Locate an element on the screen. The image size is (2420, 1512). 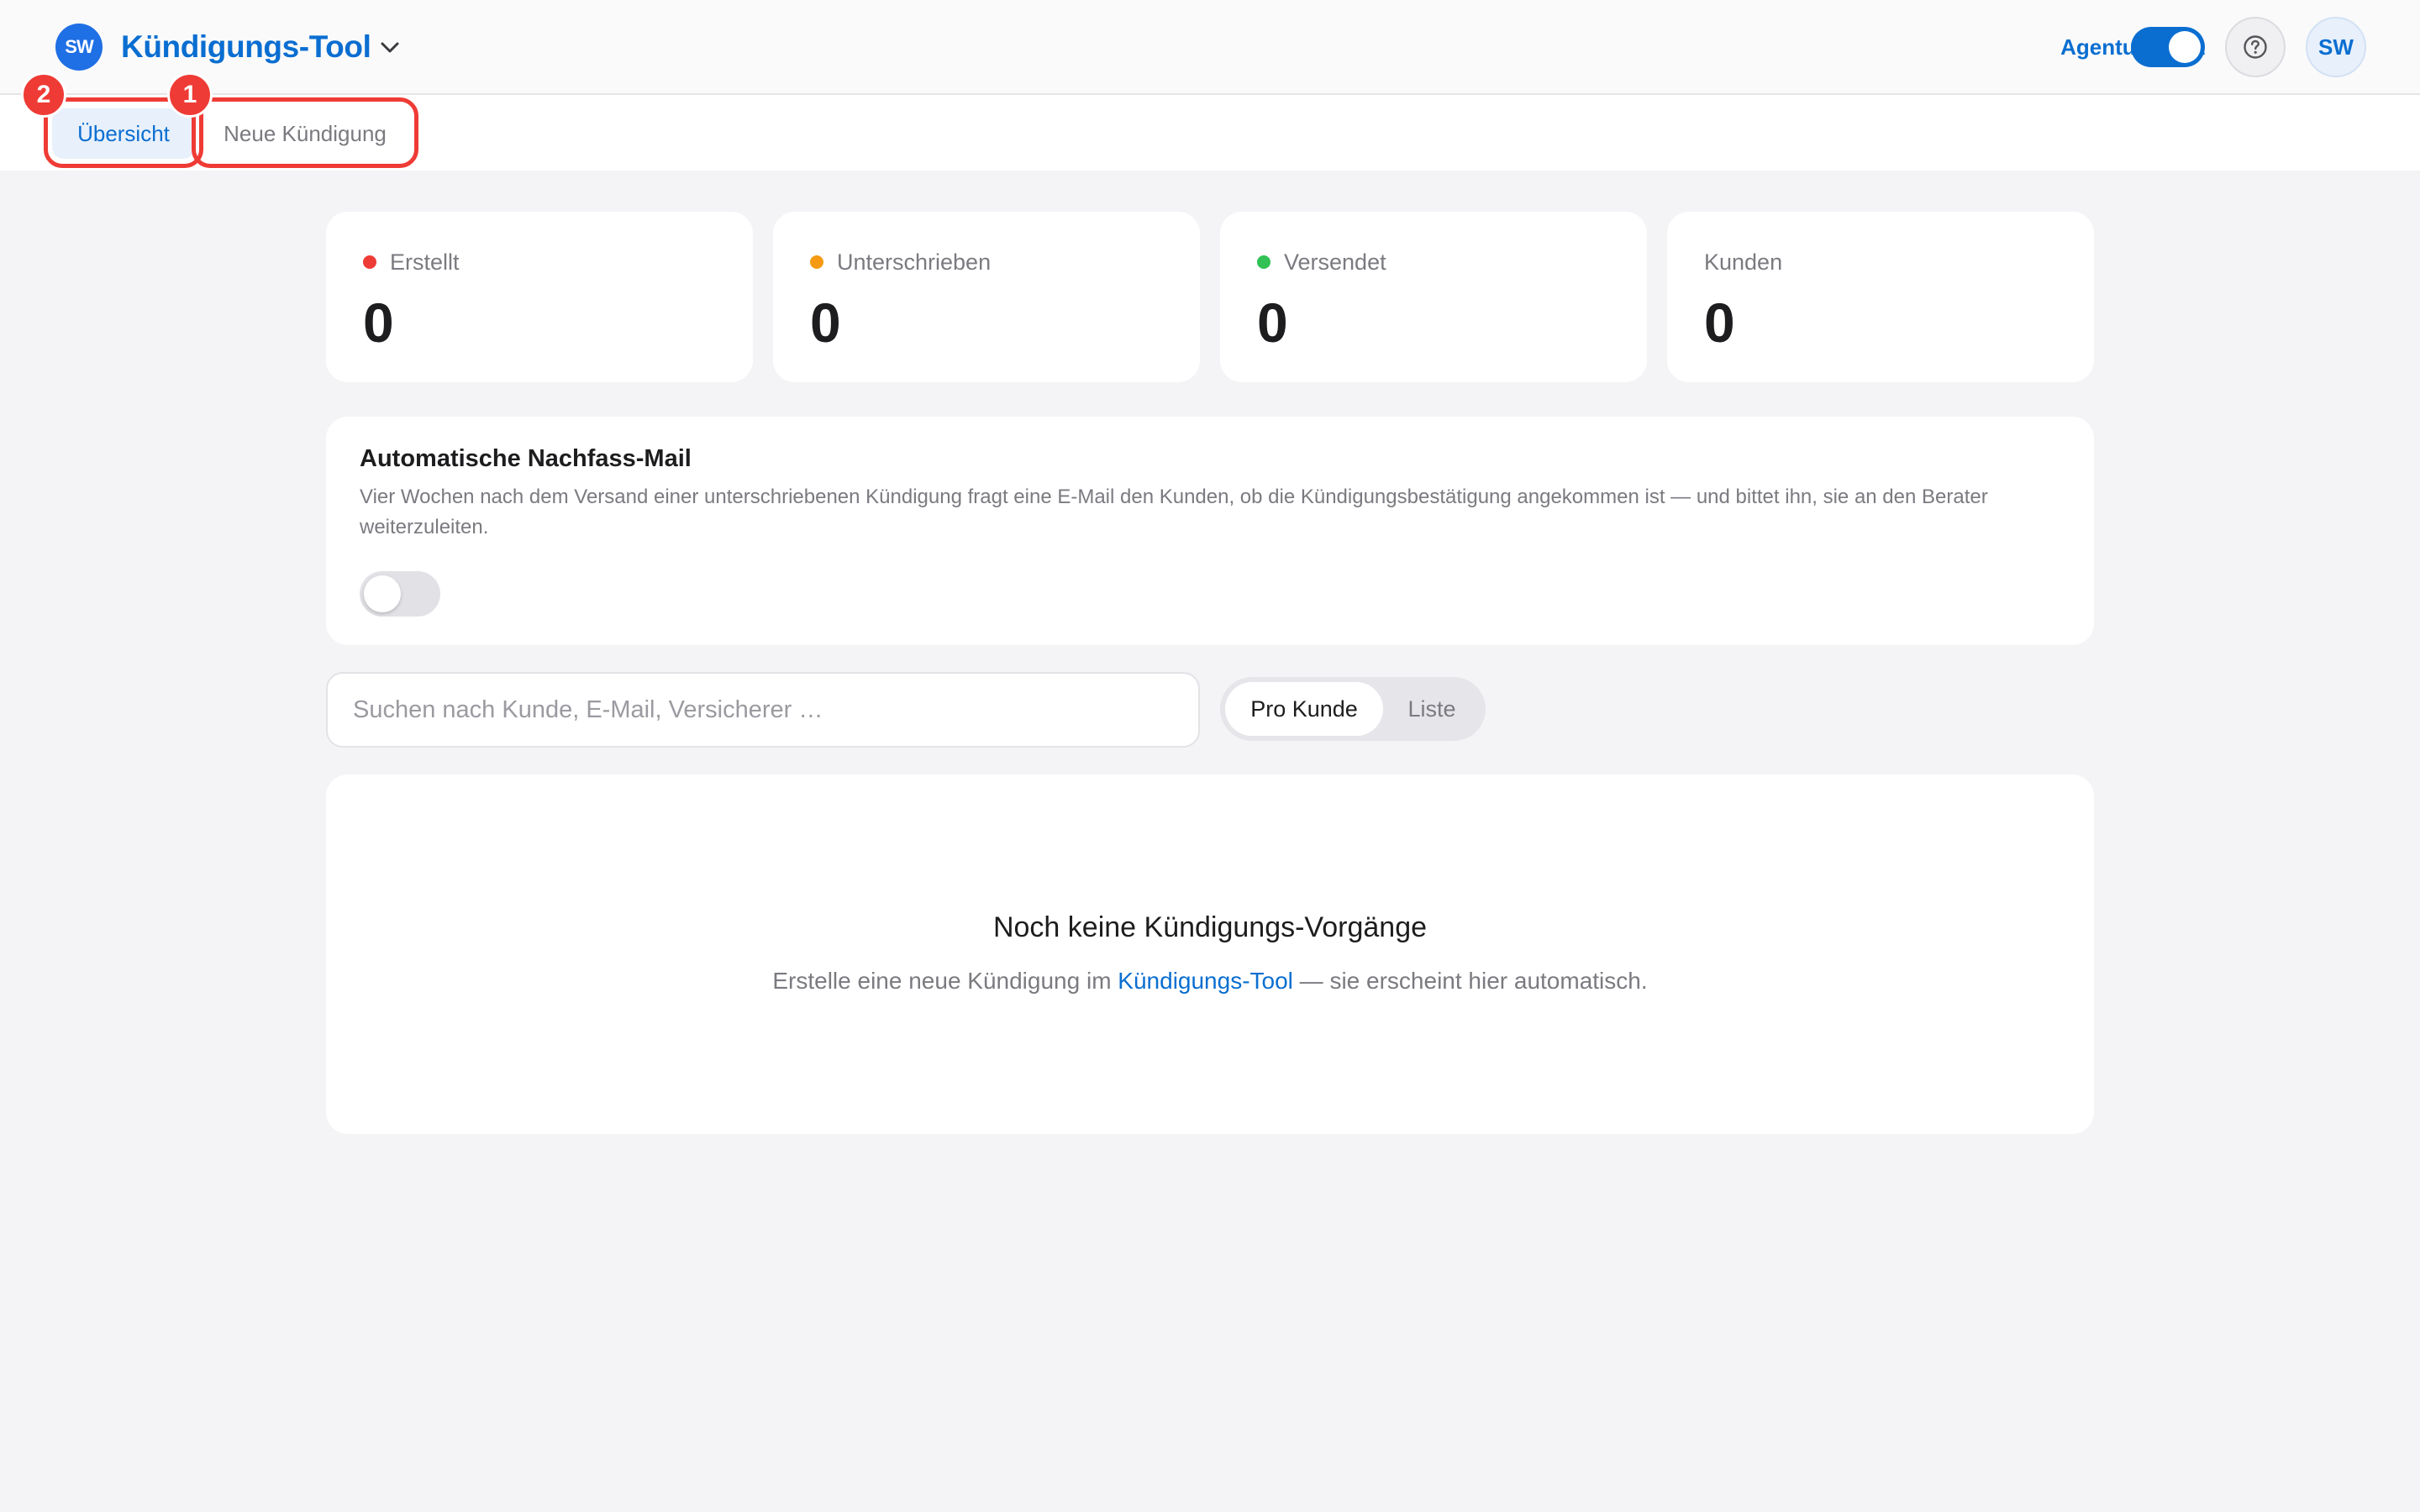
tab-new-cancellation: Neue Kündigung is located at coordinates (305, 133).